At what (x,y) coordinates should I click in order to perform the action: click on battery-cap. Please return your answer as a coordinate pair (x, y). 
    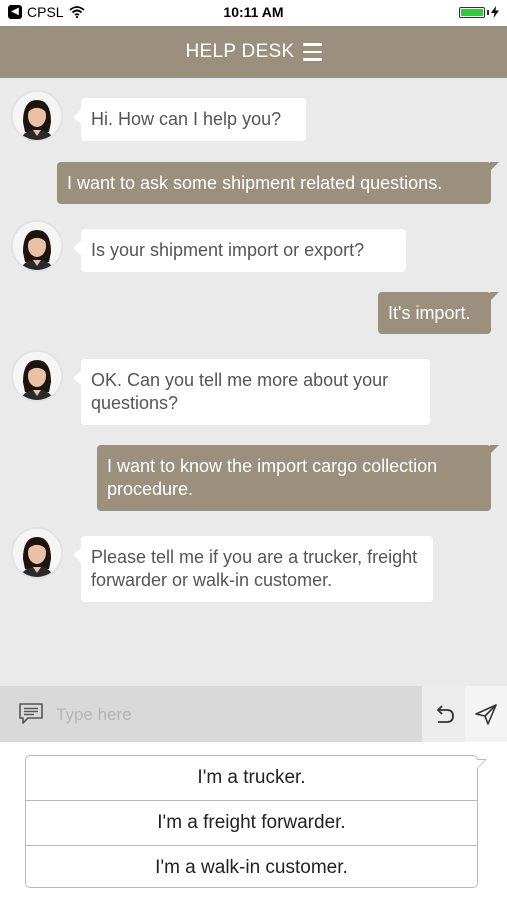
    Looking at the image, I should click on (488, 12).